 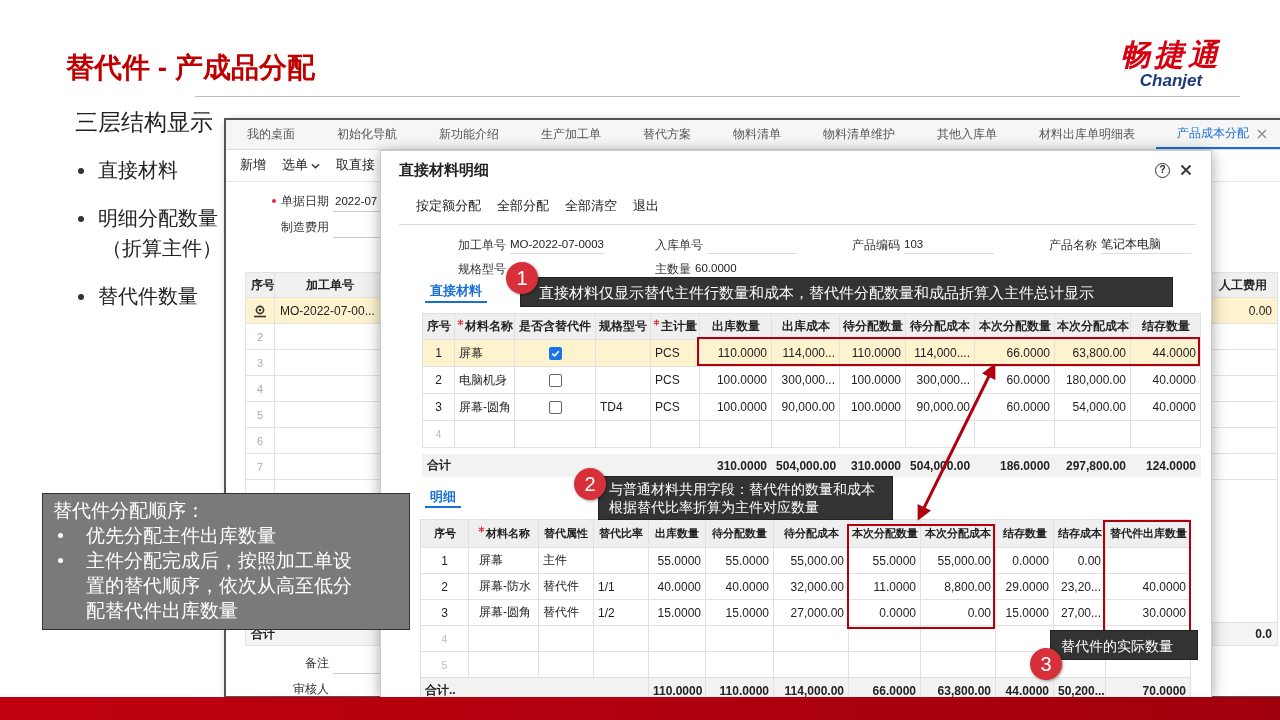 What do you see at coordinates (967, 134) in the screenshot?
I see `tab: 其他入库单` at bounding box center [967, 134].